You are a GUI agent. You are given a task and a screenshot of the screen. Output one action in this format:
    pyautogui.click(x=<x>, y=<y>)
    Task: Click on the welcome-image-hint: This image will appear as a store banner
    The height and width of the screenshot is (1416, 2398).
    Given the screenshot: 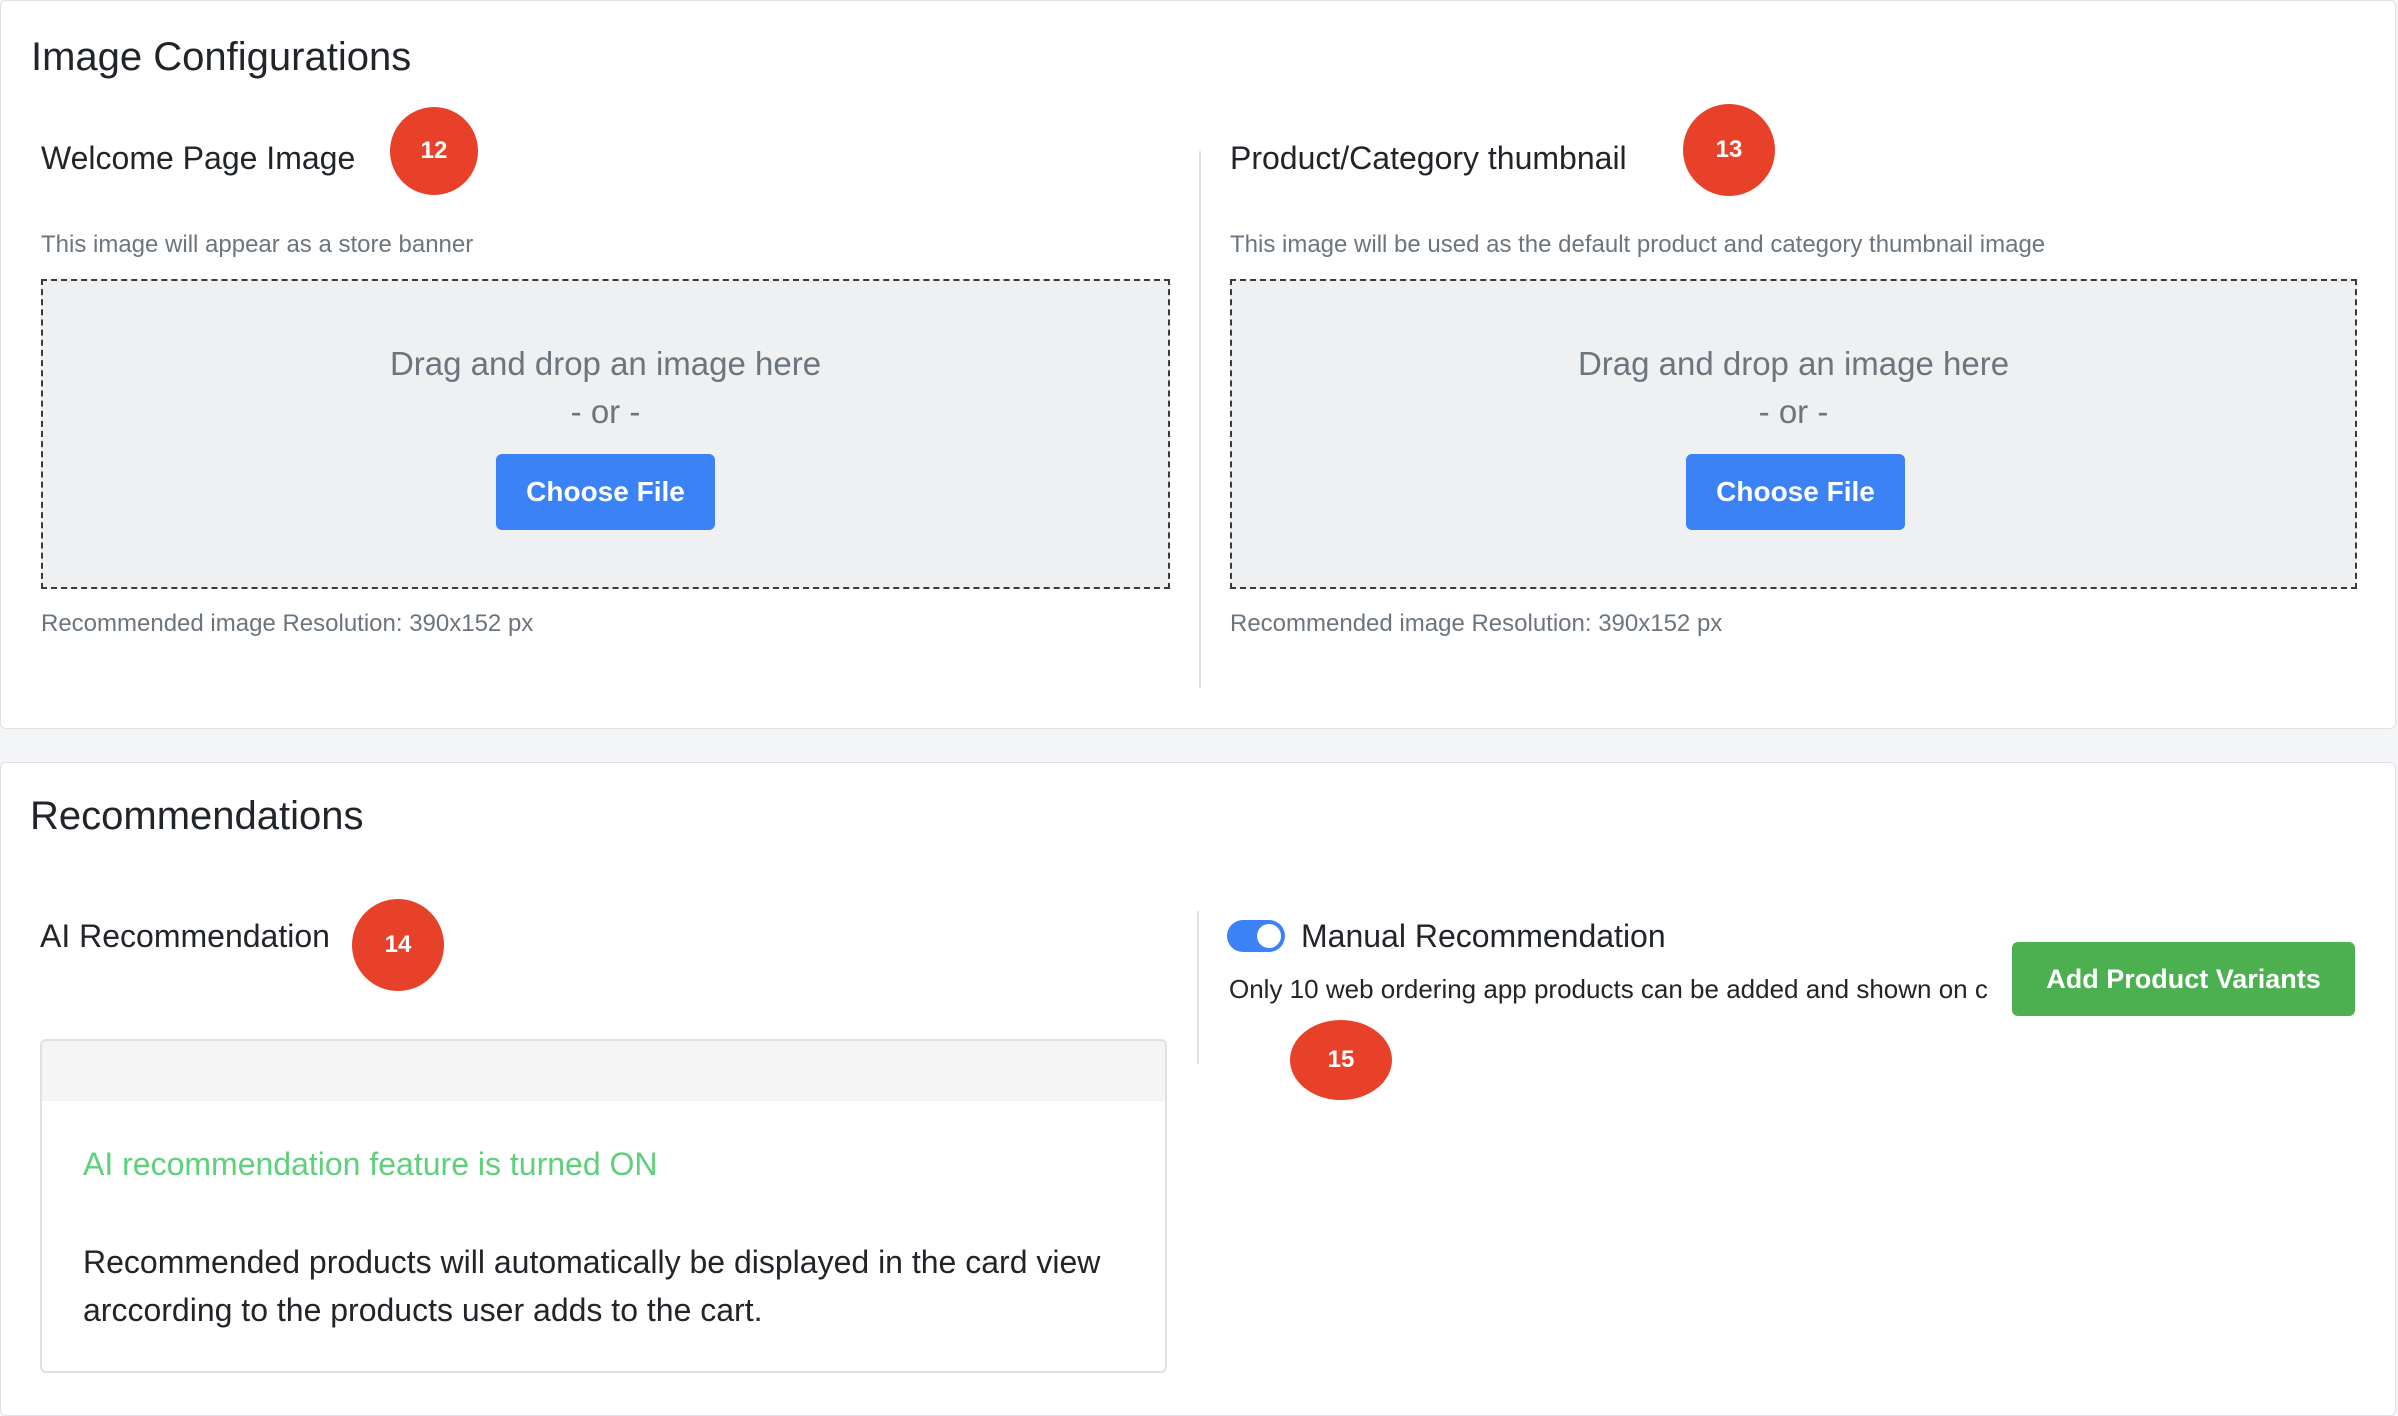 What is the action you would take?
    pyautogui.click(x=257, y=244)
    